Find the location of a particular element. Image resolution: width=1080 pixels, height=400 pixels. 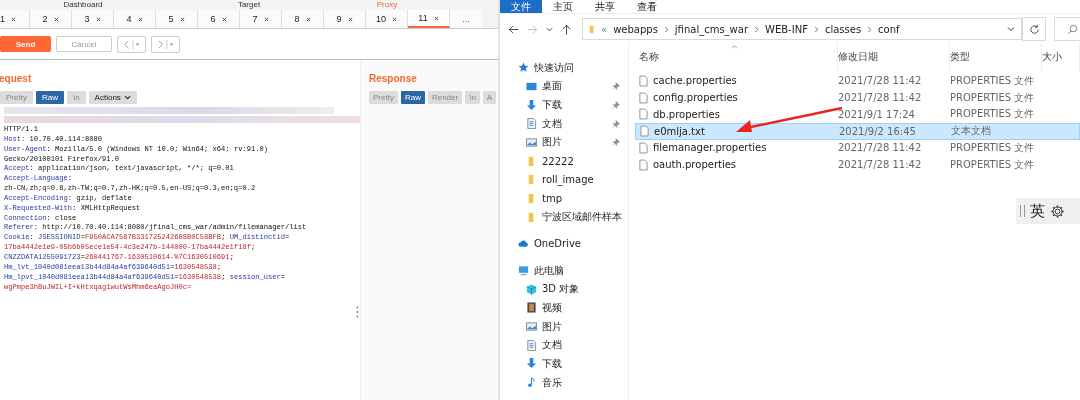

file-row: filemanager.properties 2021/7/28 11:42 PROPERTIES 文件 is located at coordinates (857, 148).